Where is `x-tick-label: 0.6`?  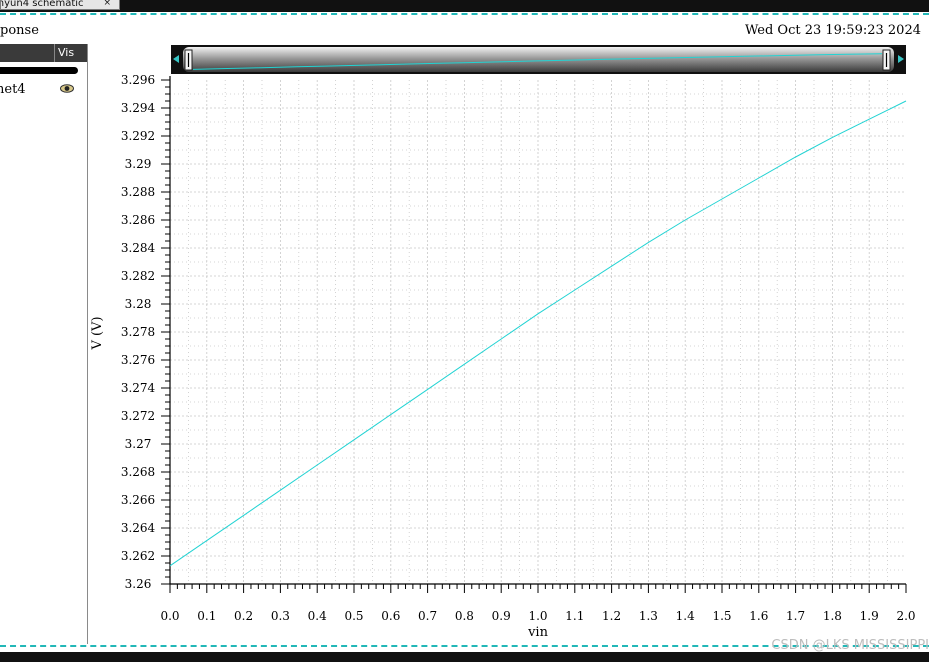 x-tick-label: 0.6 is located at coordinates (390, 616).